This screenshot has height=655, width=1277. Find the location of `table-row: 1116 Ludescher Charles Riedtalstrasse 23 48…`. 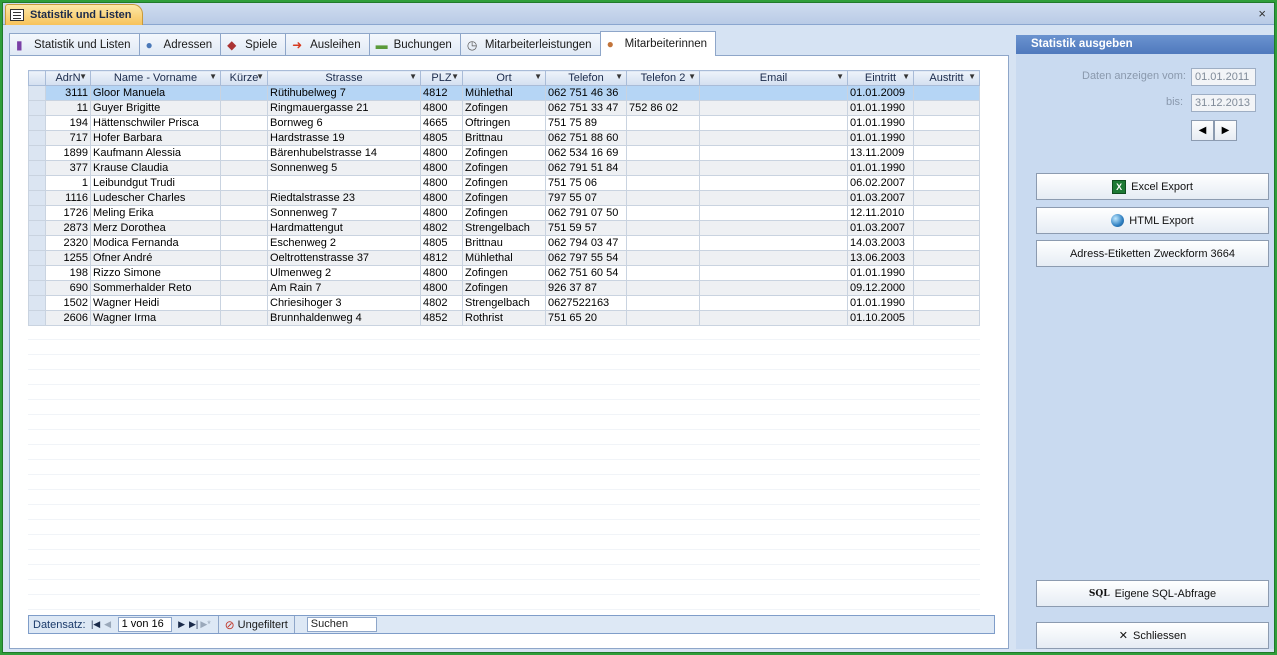

table-row: 1116 Ludescher Charles Riedtalstrasse 23 48… is located at coordinates (504, 198).